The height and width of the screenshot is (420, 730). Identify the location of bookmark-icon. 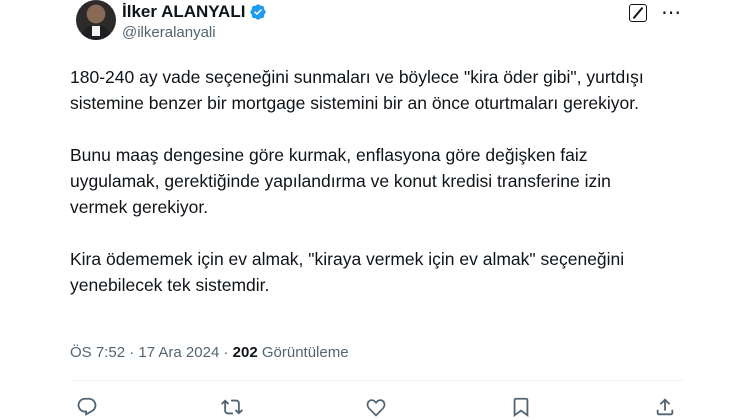
(521, 407).